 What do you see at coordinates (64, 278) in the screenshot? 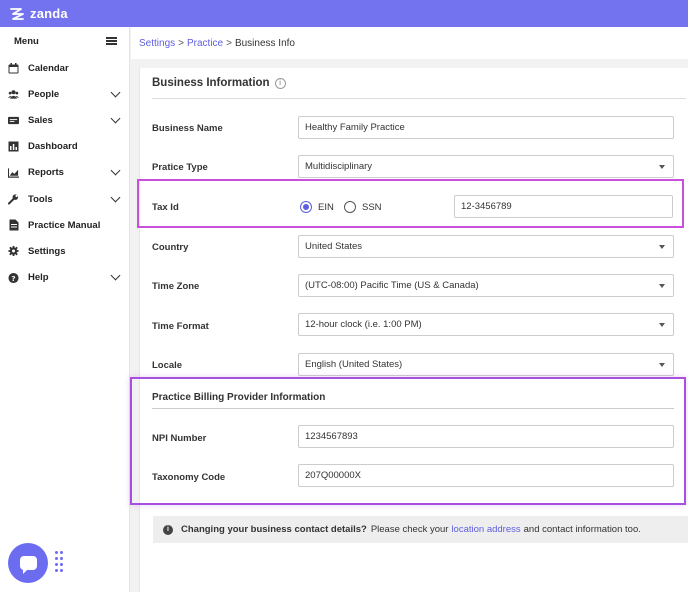
I see `sidebar-item-help: ? Help` at bounding box center [64, 278].